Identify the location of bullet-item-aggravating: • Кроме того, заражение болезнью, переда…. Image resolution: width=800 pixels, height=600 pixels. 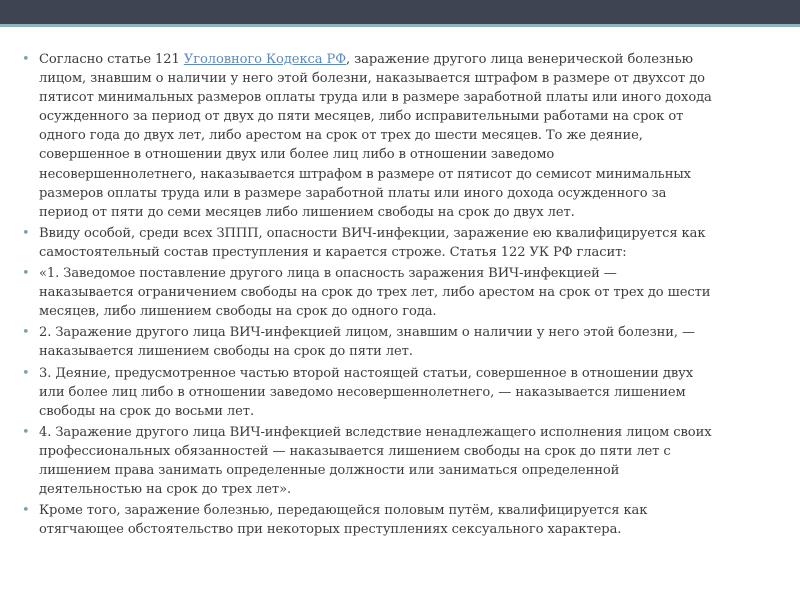
(367, 520).